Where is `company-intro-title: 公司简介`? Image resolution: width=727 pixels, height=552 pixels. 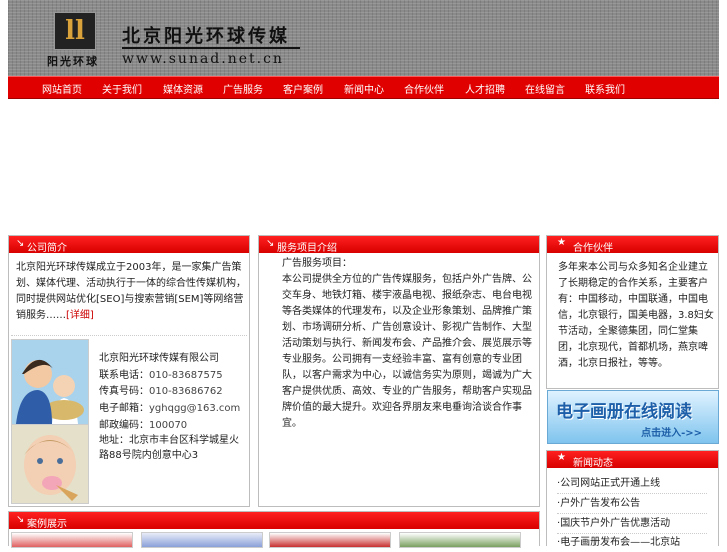 company-intro-title: 公司简介 is located at coordinates (47, 248).